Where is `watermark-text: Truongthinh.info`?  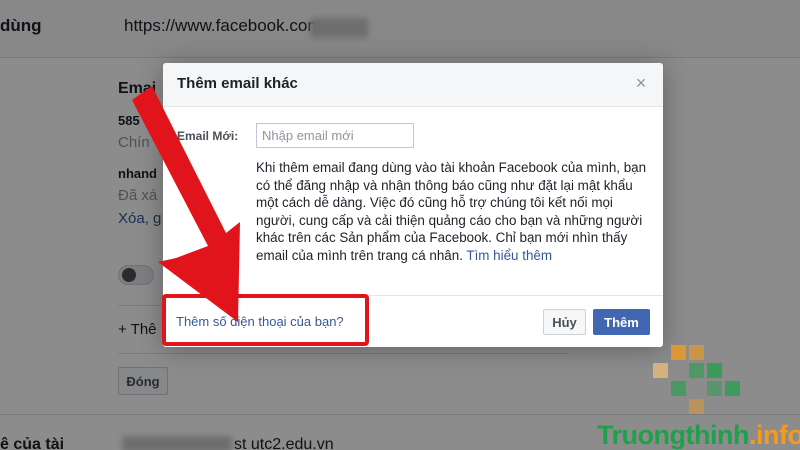 watermark-text: Truongthinh.info is located at coordinates (698, 435).